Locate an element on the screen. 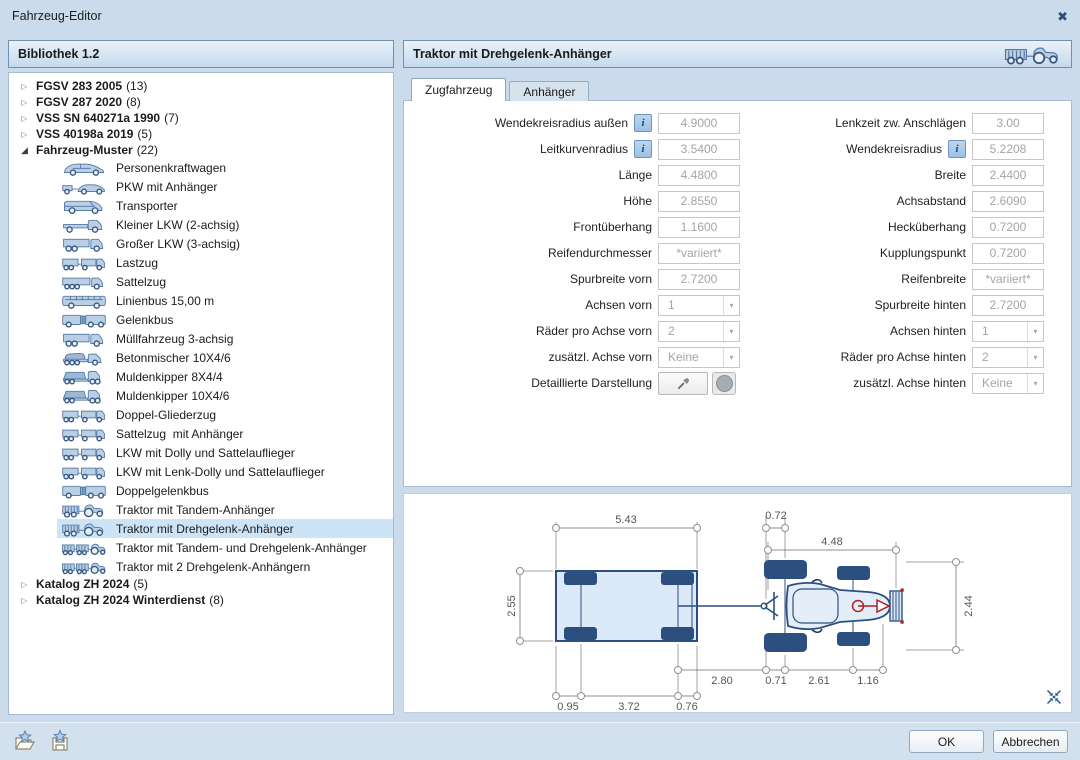 The height and width of the screenshot is (760, 1080). field-input: 4.4800 is located at coordinates (699, 175).